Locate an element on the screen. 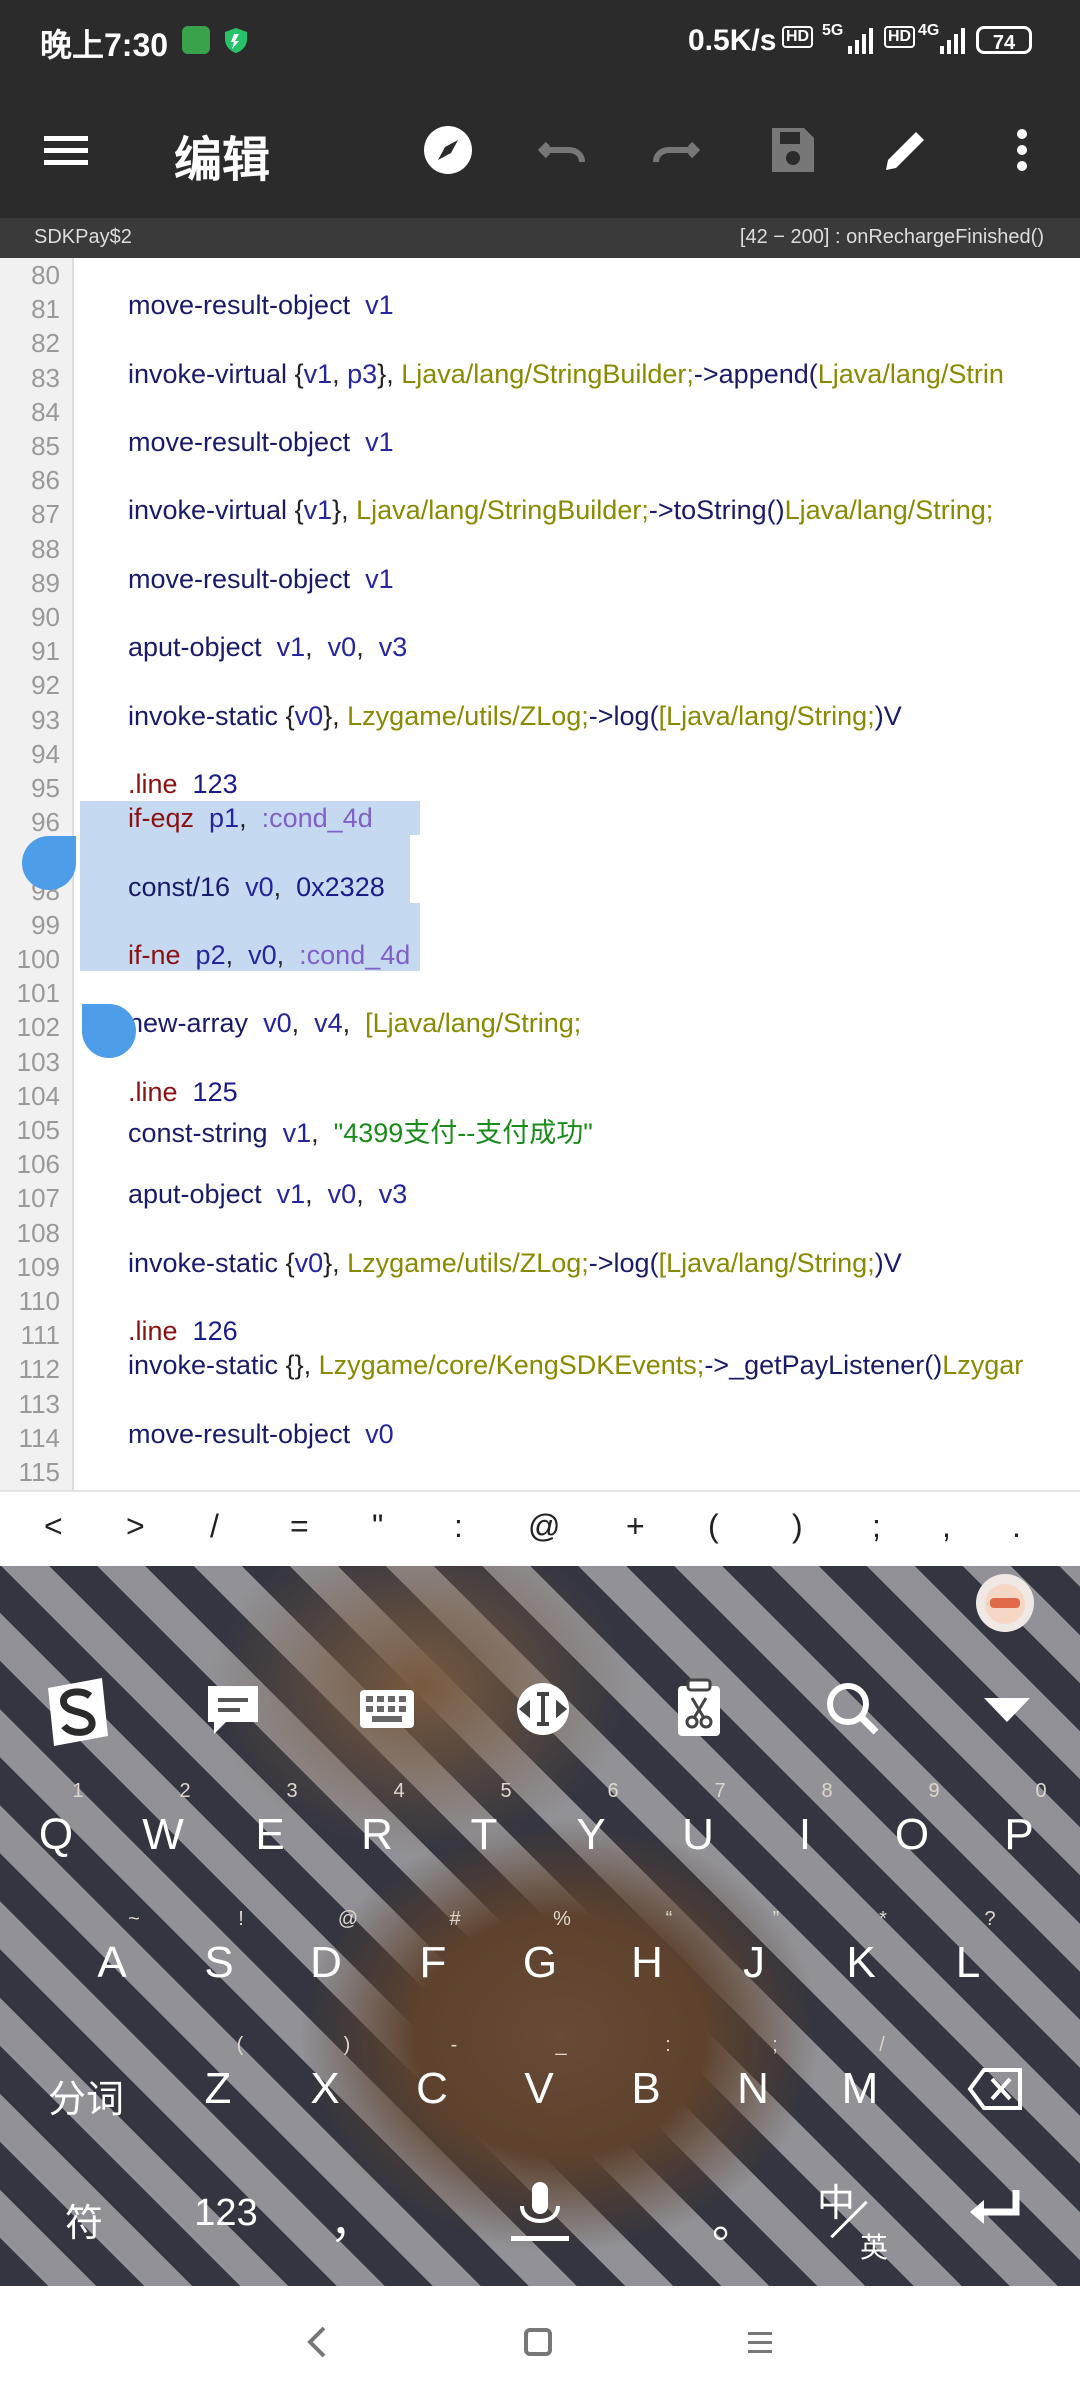 This screenshot has height=2400, width=1080. key-r: R is located at coordinates (377, 1835).